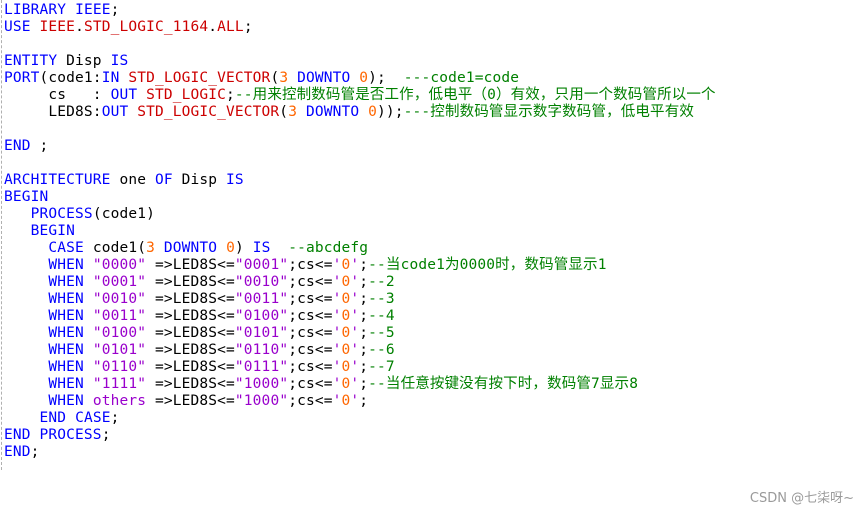 Image resolution: width=868 pixels, height=516 pixels. What do you see at coordinates (360, 248) in the screenshot?
I see `code-line: CASE code1(3 DOWNTO 0) IS --abcdefg` at bounding box center [360, 248].